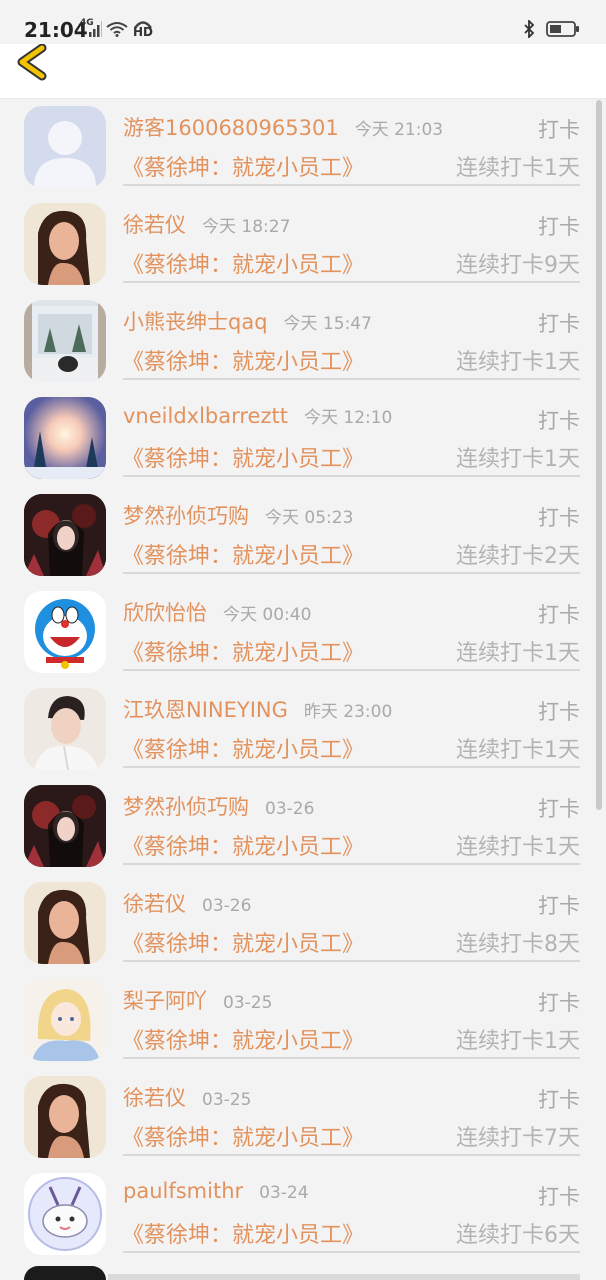 The width and height of the screenshot is (606, 1280). What do you see at coordinates (303, 23) in the screenshot?
I see `status-bar: 21:04 4G HD` at bounding box center [303, 23].